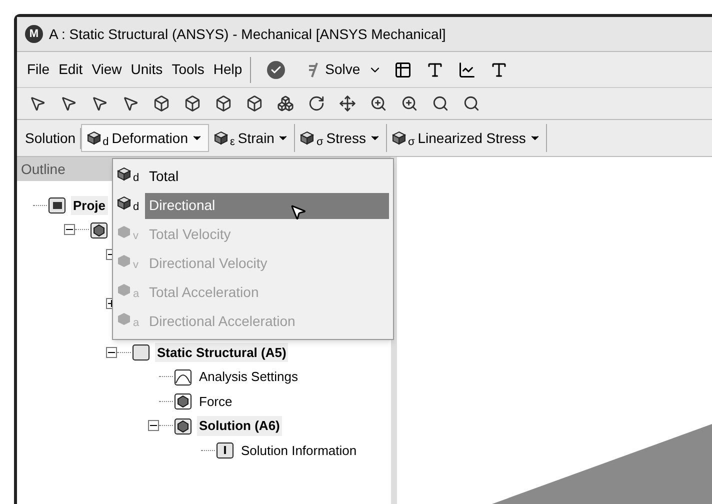  What do you see at coordinates (38, 69) in the screenshot?
I see `menu-item: File` at bounding box center [38, 69].